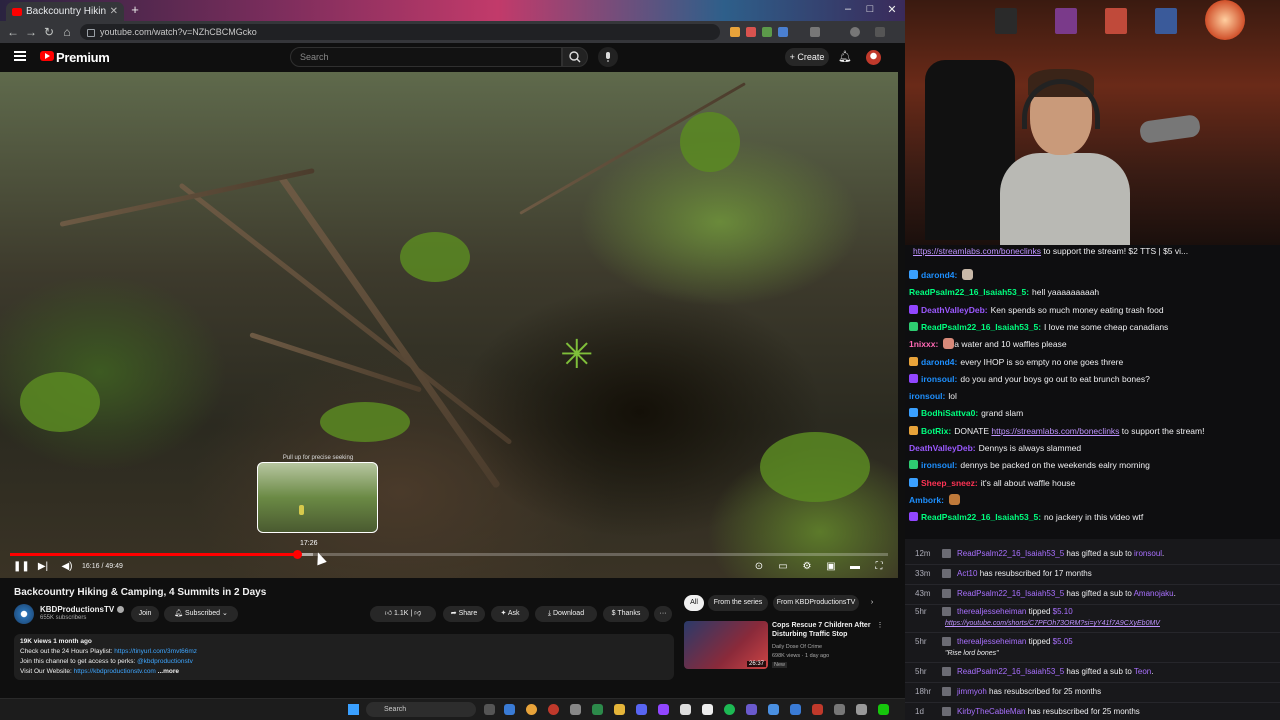  I want to click on thanks-button: $ Thanks, so click(626, 614).